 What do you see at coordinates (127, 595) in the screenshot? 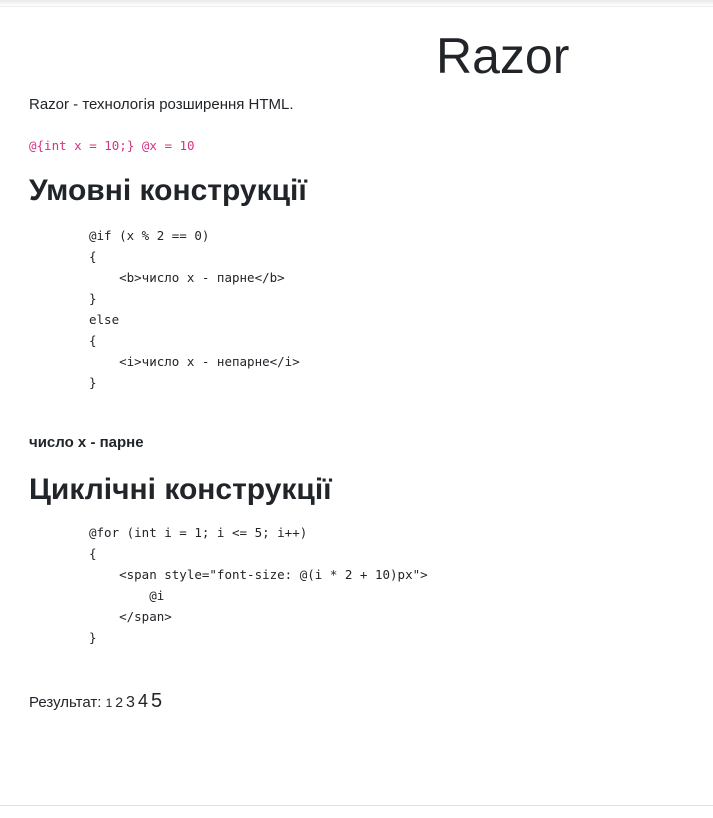
I see `code-line: @i` at bounding box center [127, 595].